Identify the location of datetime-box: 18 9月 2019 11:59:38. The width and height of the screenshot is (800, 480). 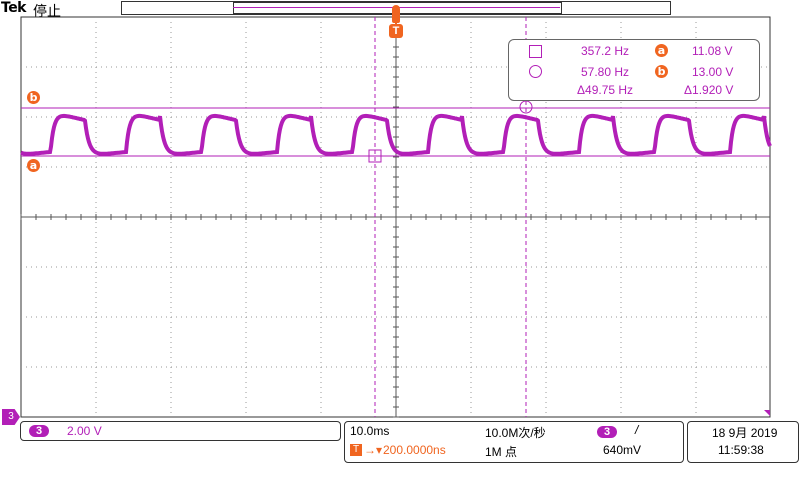
(743, 442).